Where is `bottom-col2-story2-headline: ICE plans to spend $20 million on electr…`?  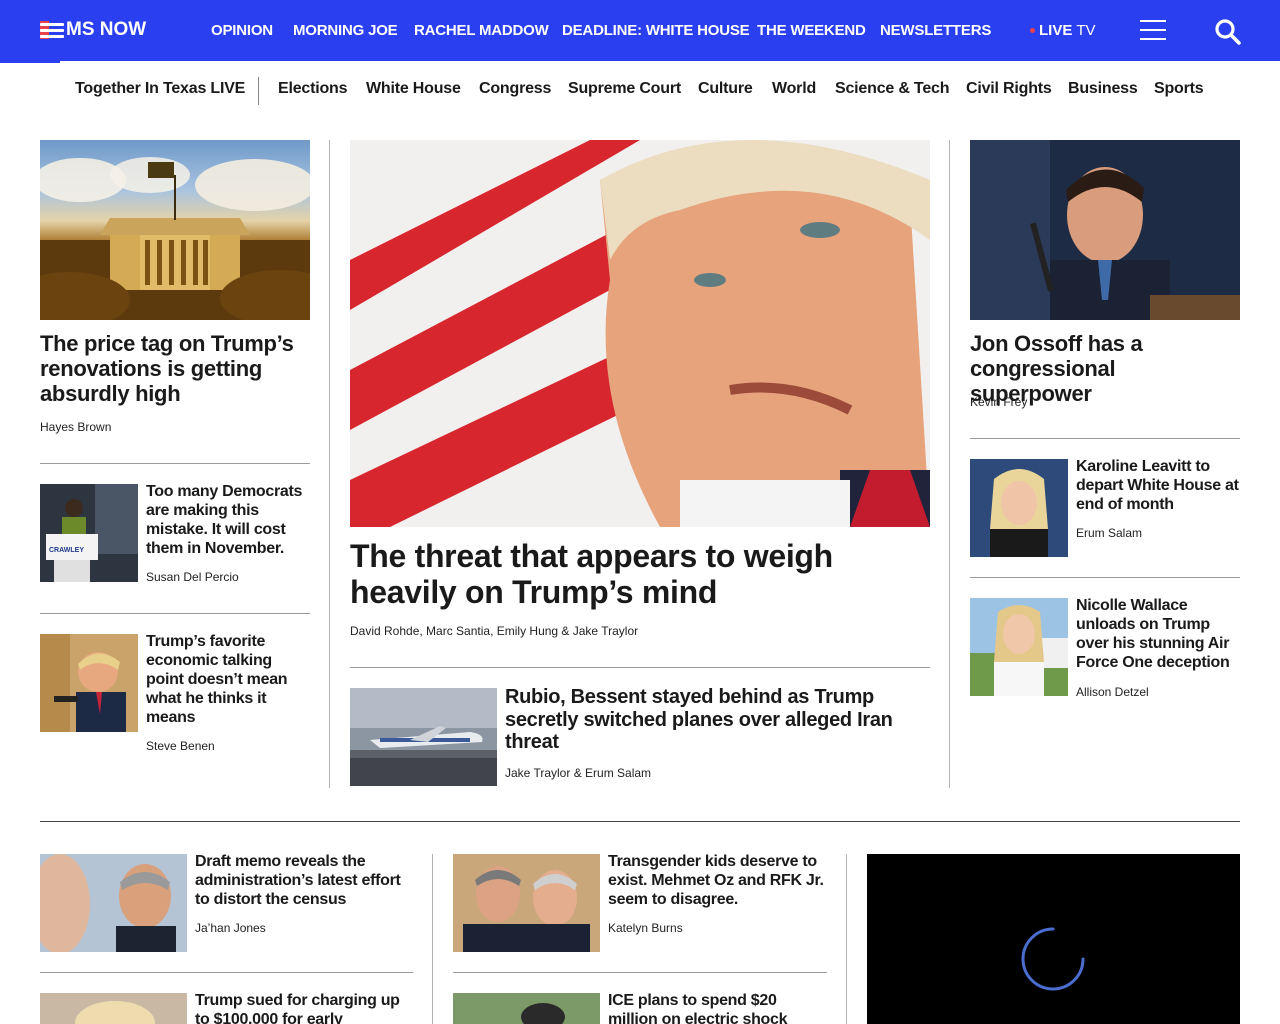 bottom-col2-story2-headline: ICE plans to spend $20 million on electr… is located at coordinates (717, 1007).